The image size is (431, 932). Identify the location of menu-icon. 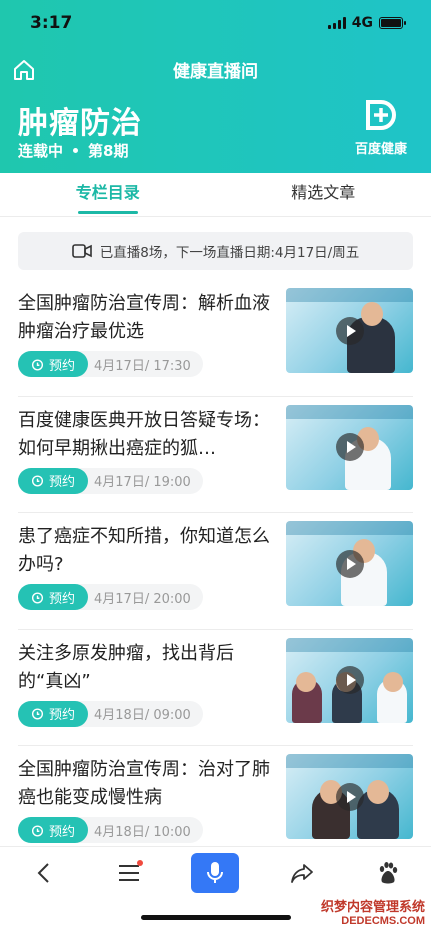
(129, 872).